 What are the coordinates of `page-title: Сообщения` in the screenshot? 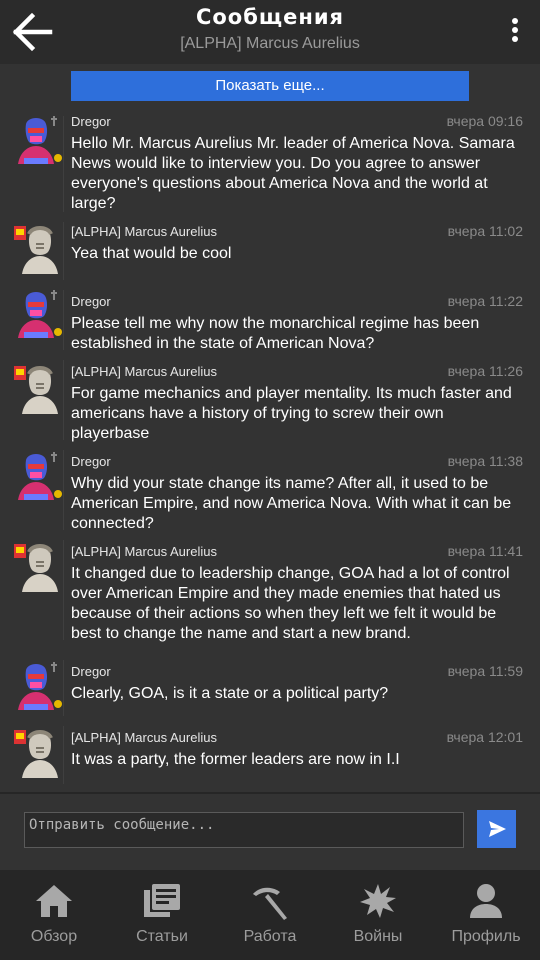 It's located at (270, 17).